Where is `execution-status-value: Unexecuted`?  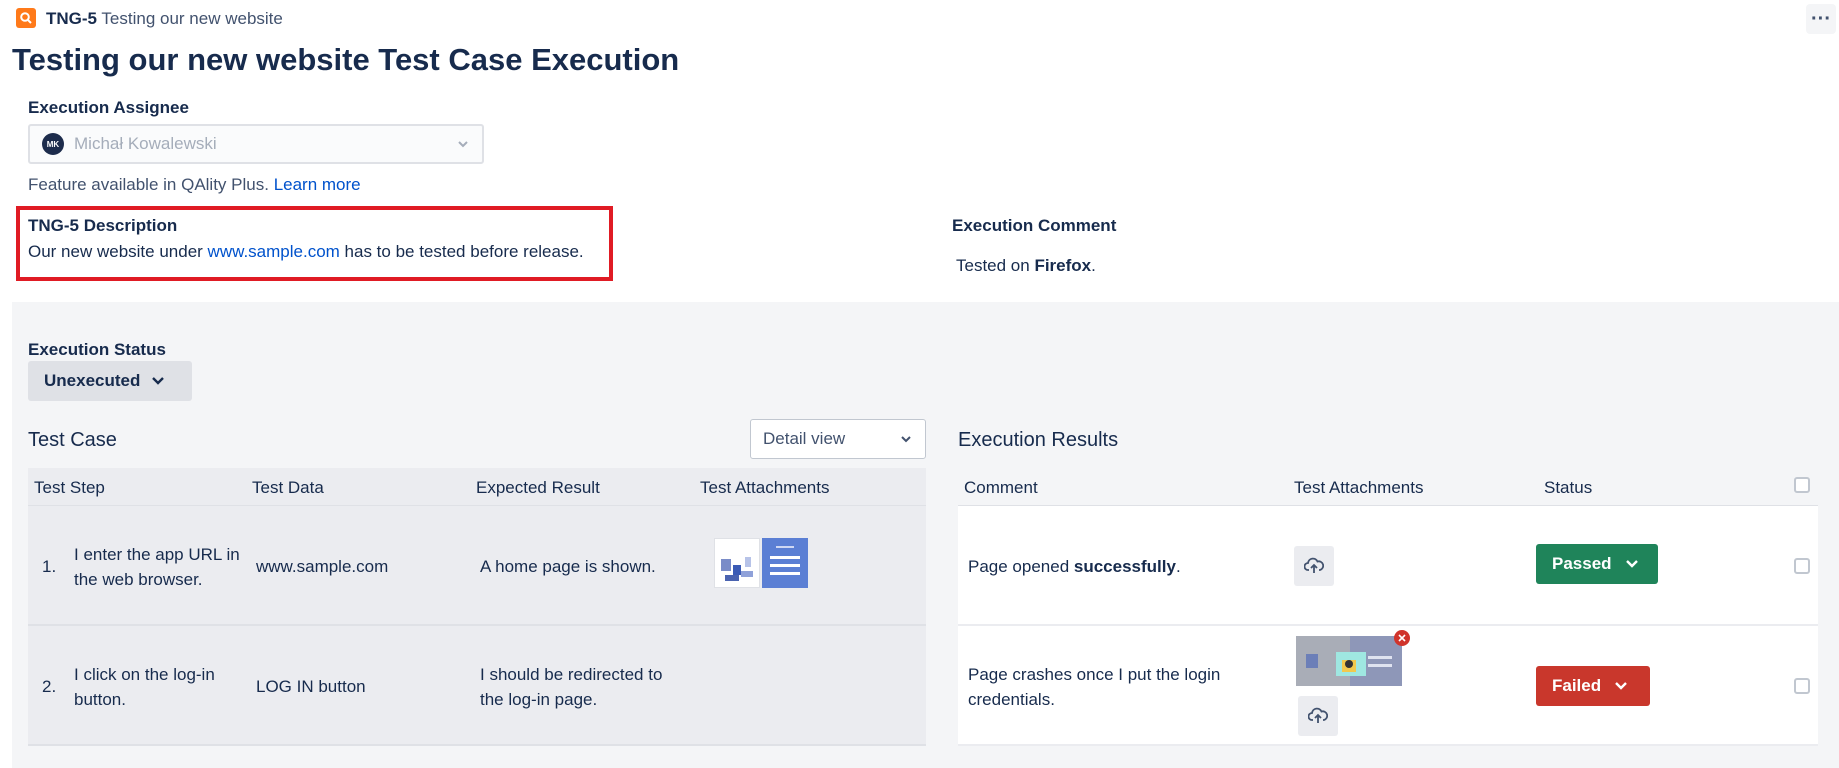
execution-status-value: Unexecuted is located at coordinates (92, 380).